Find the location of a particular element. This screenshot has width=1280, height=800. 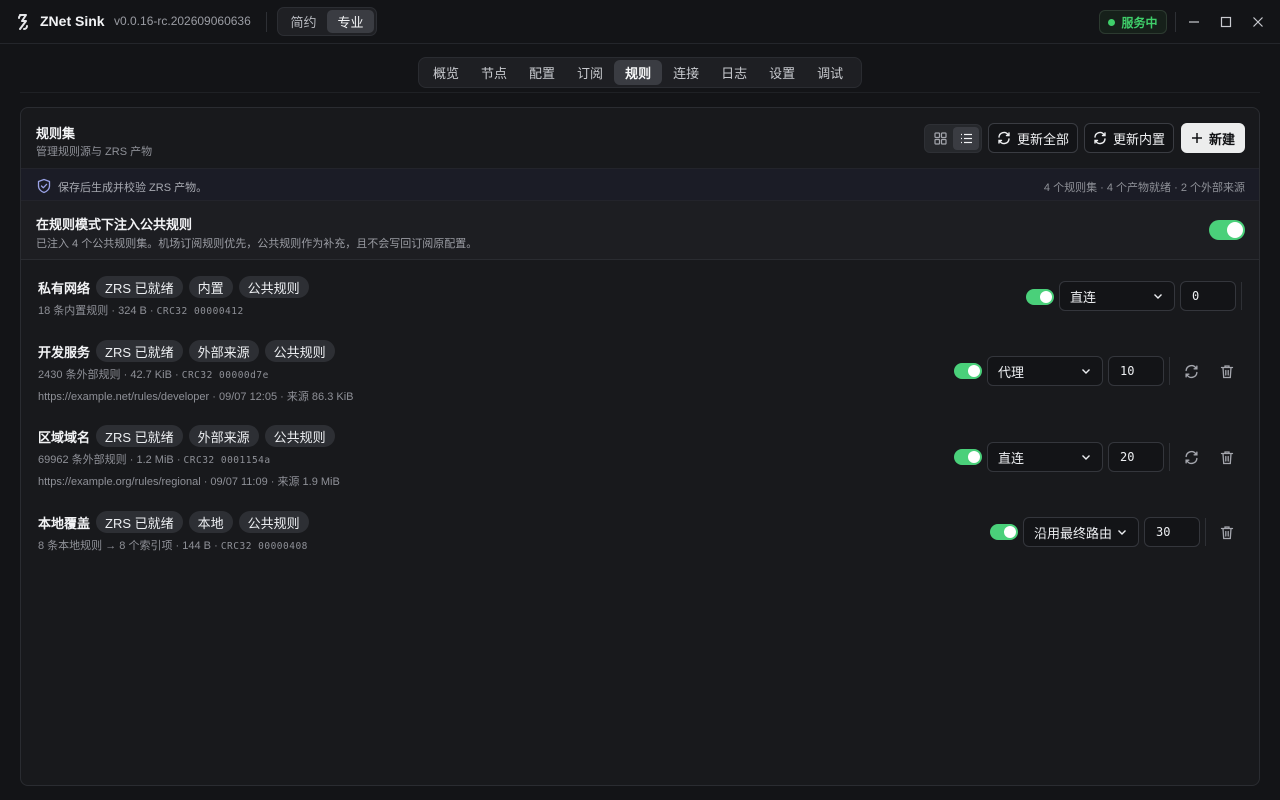

page-subtitle: 管理规则源与 ZRS 产物 is located at coordinates (94, 152).